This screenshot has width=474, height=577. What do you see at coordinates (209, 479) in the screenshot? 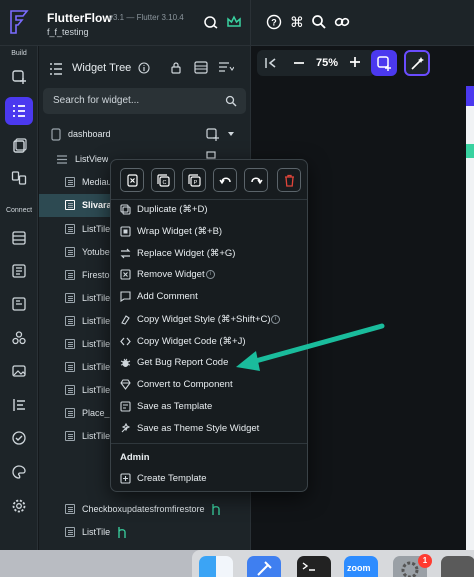
I see `menu-item-create-template: Create Template` at bounding box center [209, 479].